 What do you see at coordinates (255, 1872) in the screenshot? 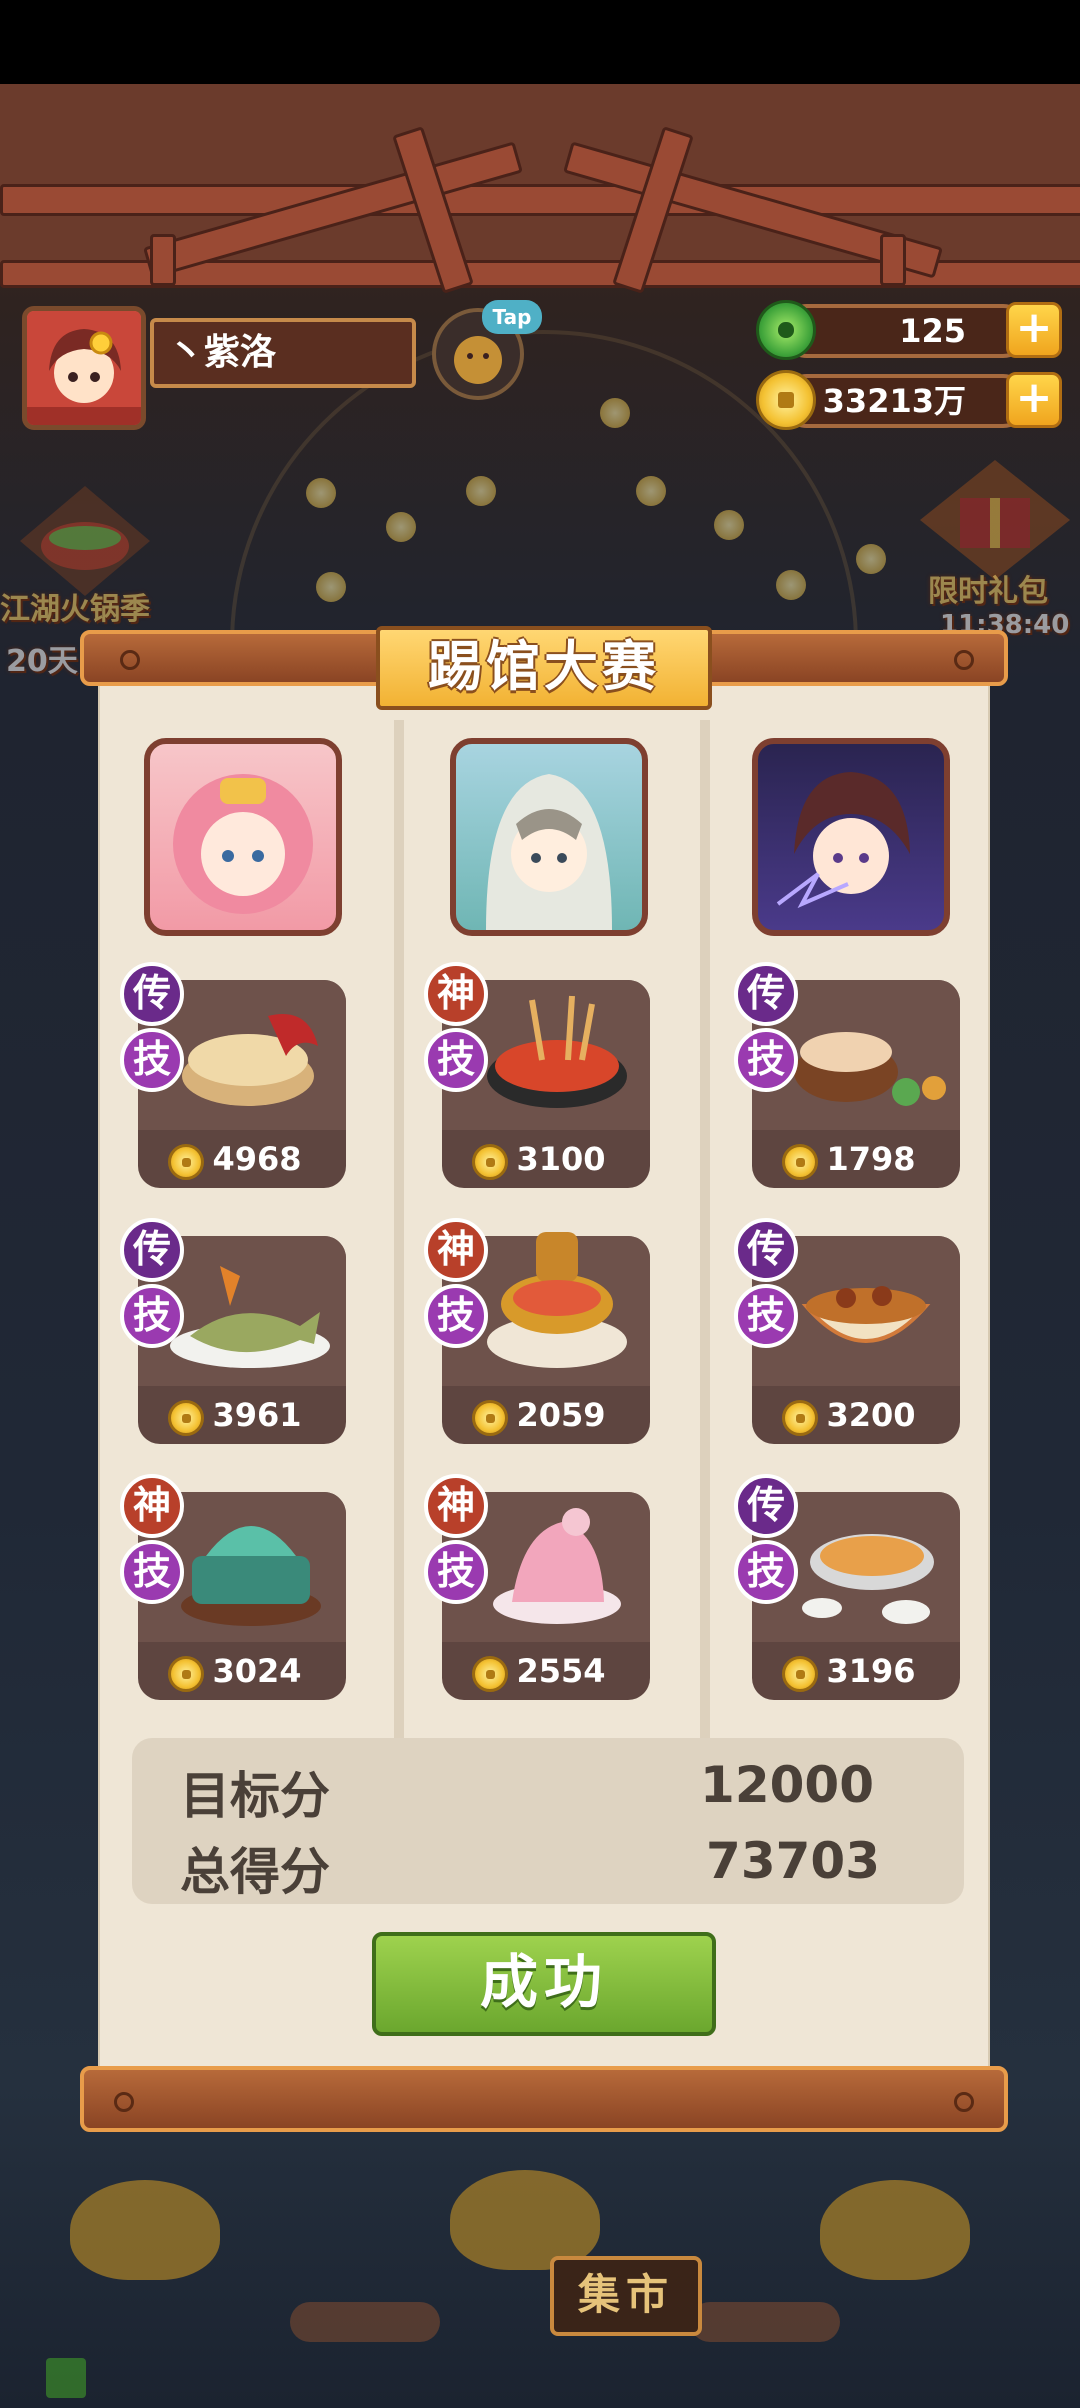
I see `total-score-label: 总得分` at bounding box center [255, 1872].